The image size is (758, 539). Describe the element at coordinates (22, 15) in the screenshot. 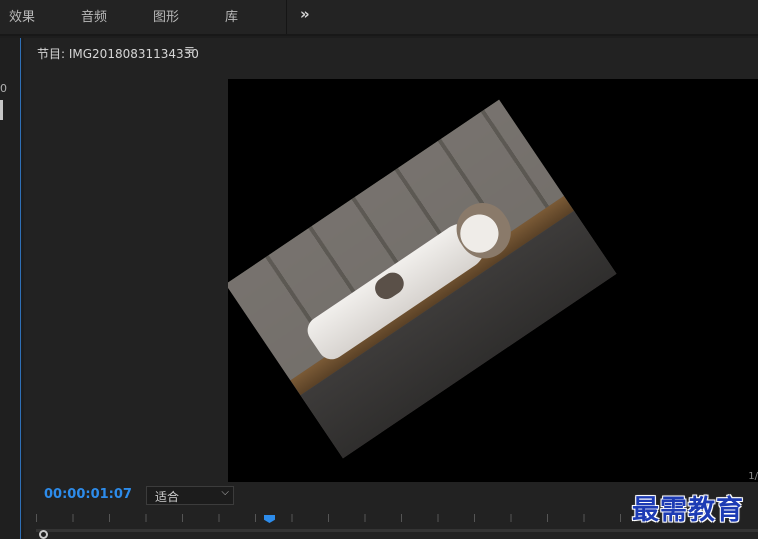

I see `tab-effects: 效果` at that location.